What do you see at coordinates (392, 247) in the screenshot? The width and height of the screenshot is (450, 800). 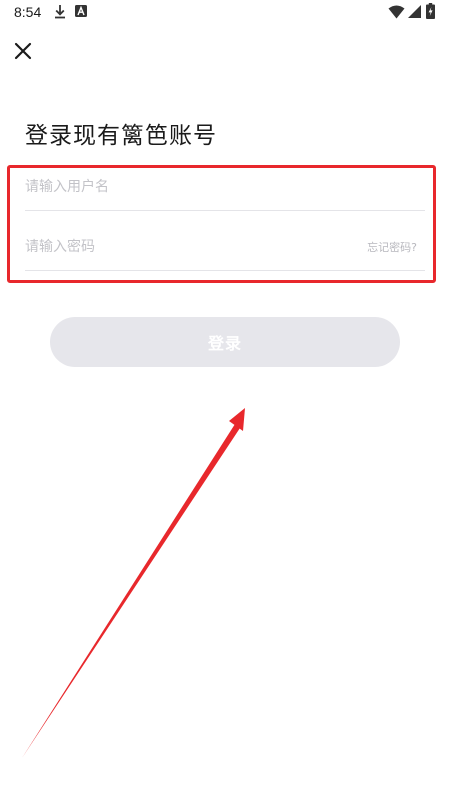 I see `forgot-password-link: 忘记密码?` at bounding box center [392, 247].